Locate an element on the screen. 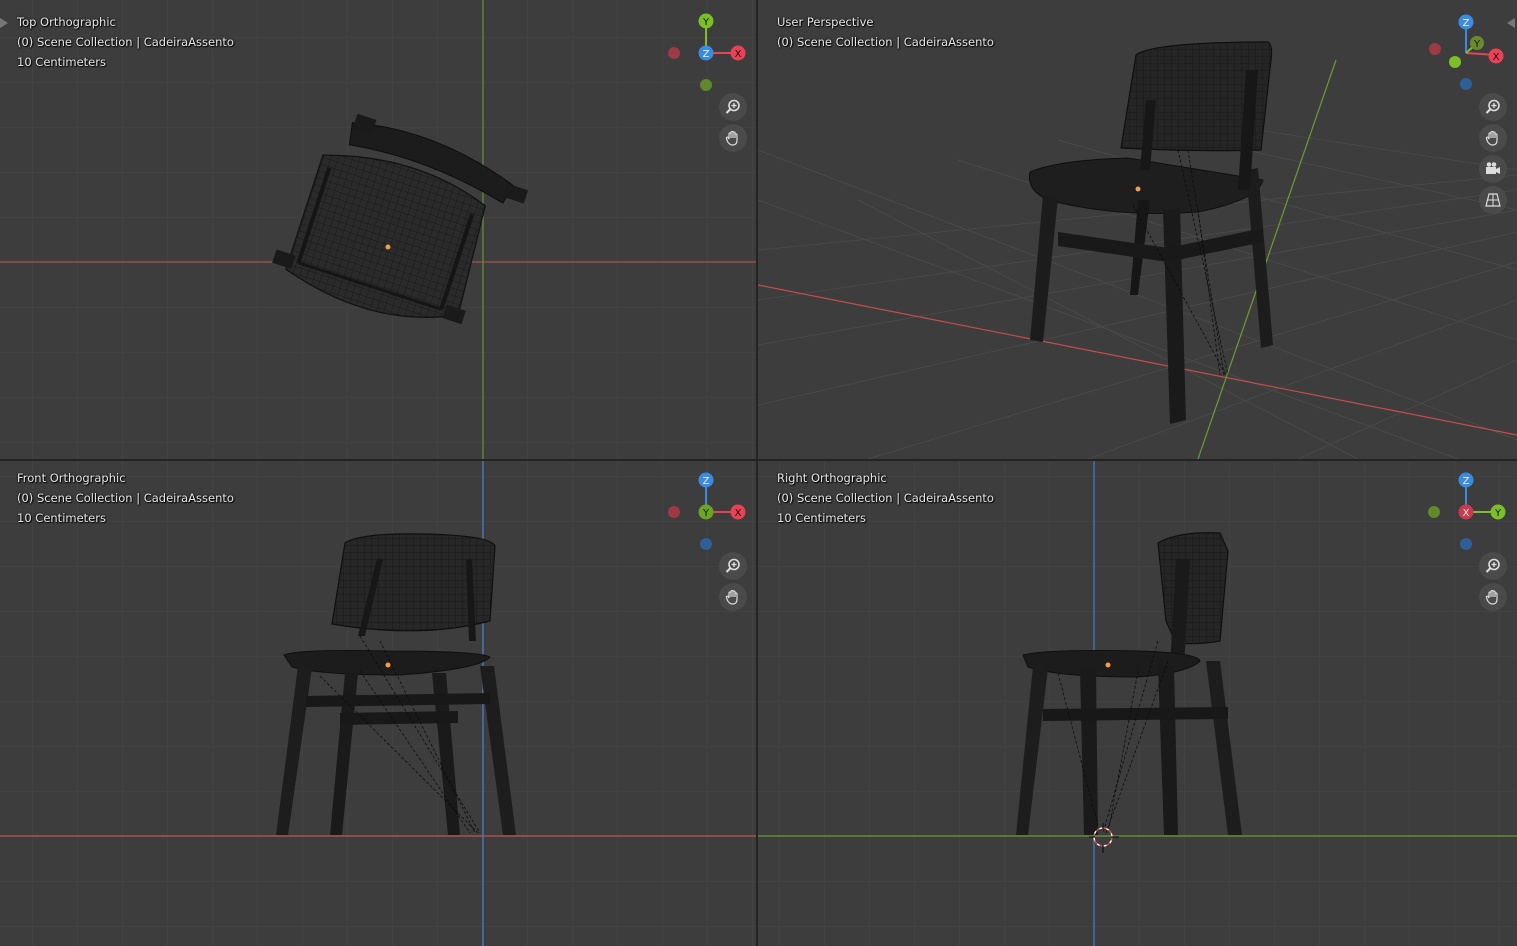 Image resolution: width=1517 pixels, height=946 pixels. grid-ortho-icon is located at coordinates (1493, 200).